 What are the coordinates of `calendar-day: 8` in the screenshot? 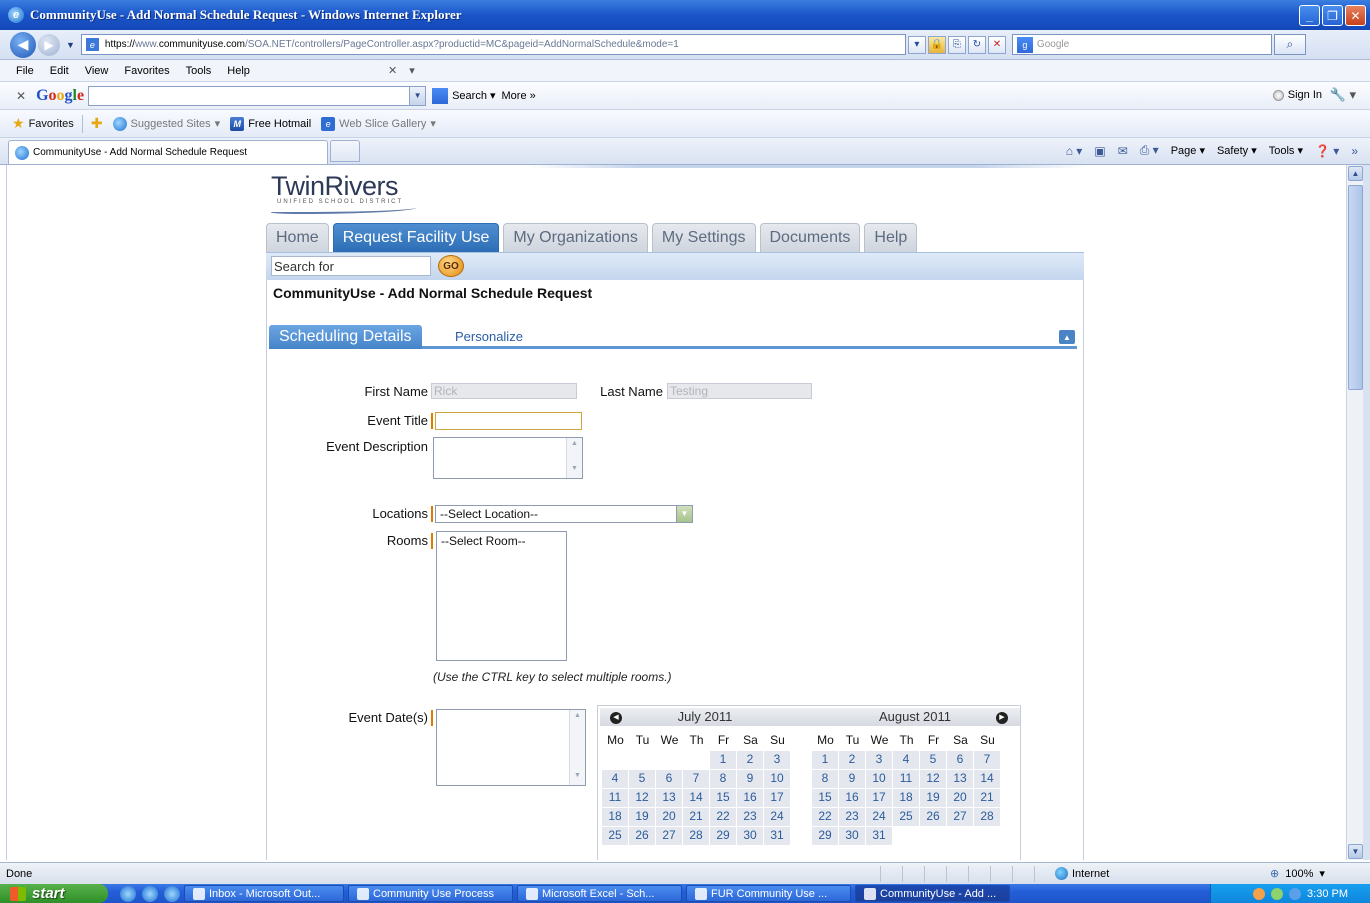 It's located at (723, 779).